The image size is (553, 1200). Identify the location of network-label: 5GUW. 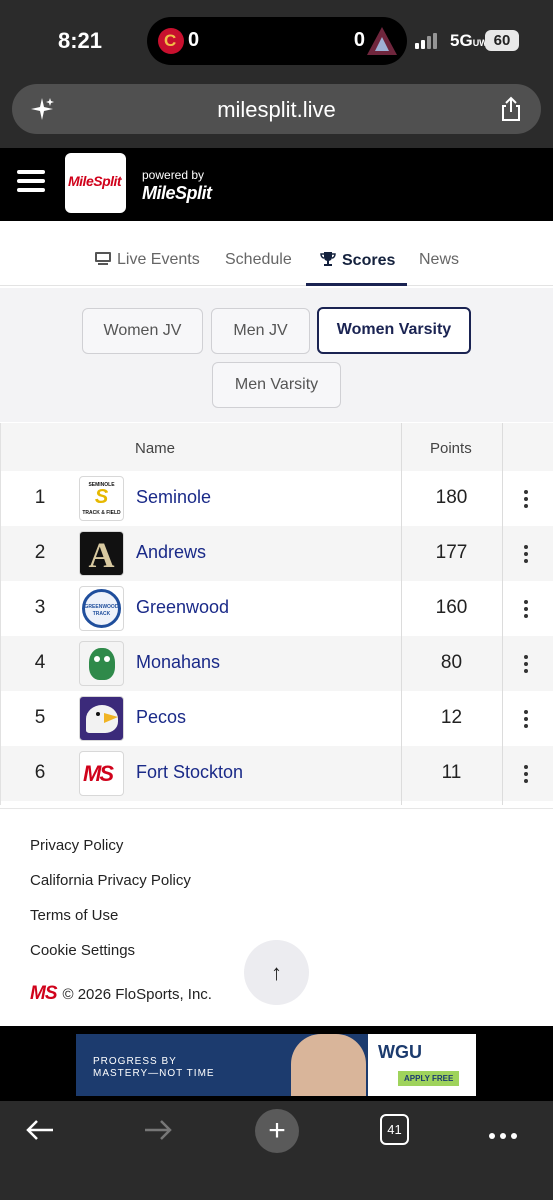
(469, 40).